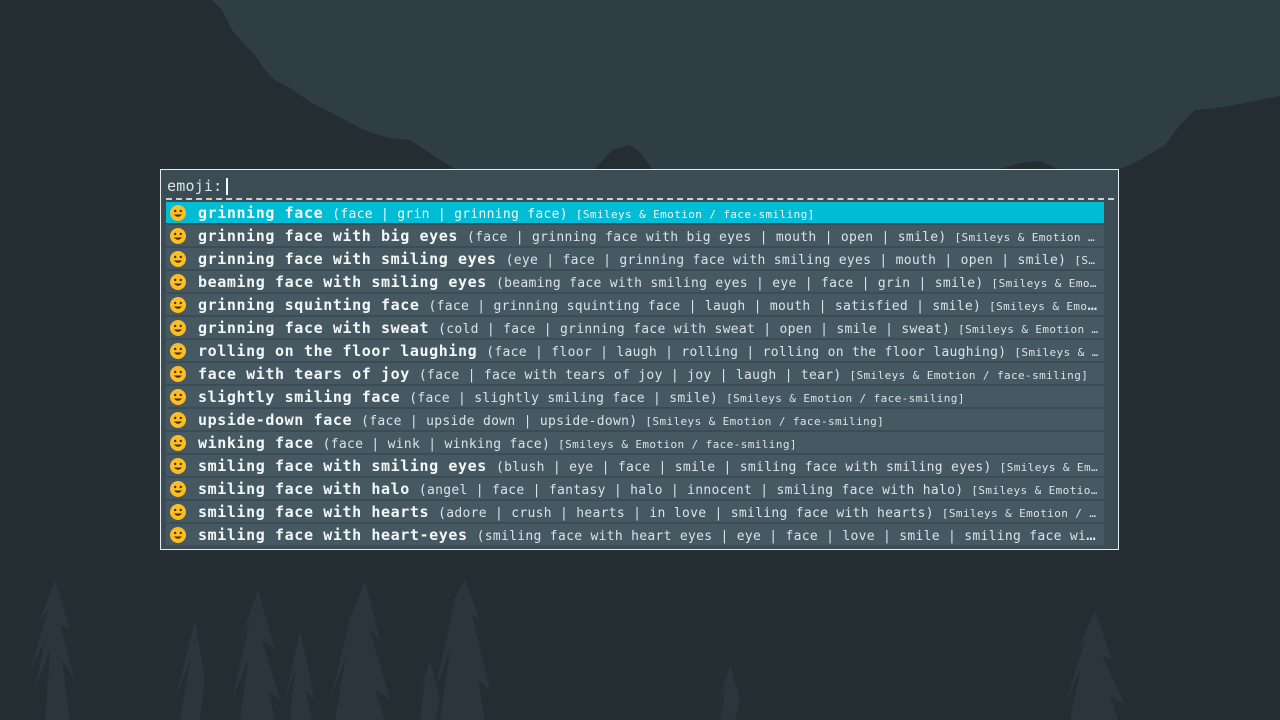 The height and width of the screenshot is (720, 1280). What do you see at coordinates (299, 397) in the screenshot?
I see `result-name: slightly smiling face` at bounding box center [299, 397].